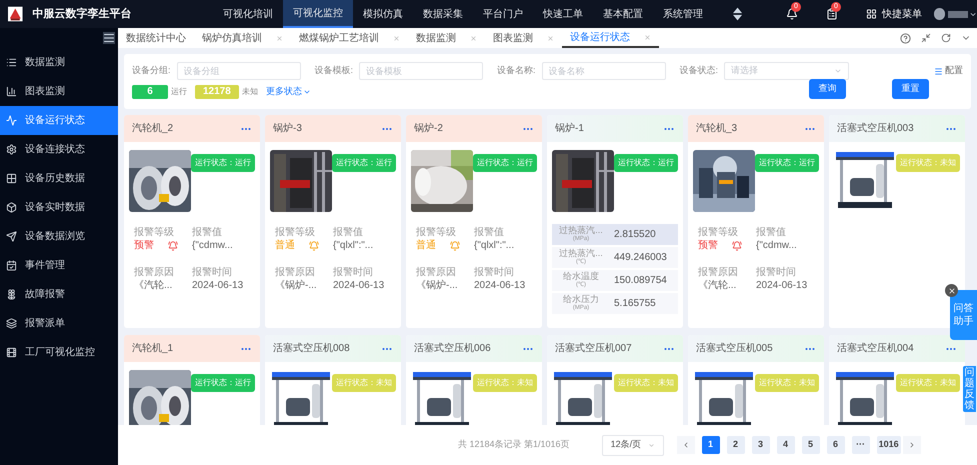 This screenshot has height=465, width=977. Describe the element at coordinates (946, 38) in the screenshot. I see `refresh-icon` at that location.